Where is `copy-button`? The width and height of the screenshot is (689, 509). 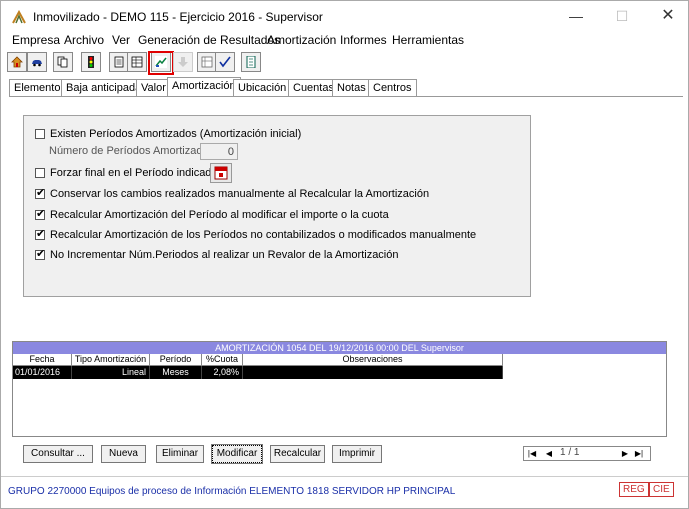
copy-button is located at coordinates (63, 62).